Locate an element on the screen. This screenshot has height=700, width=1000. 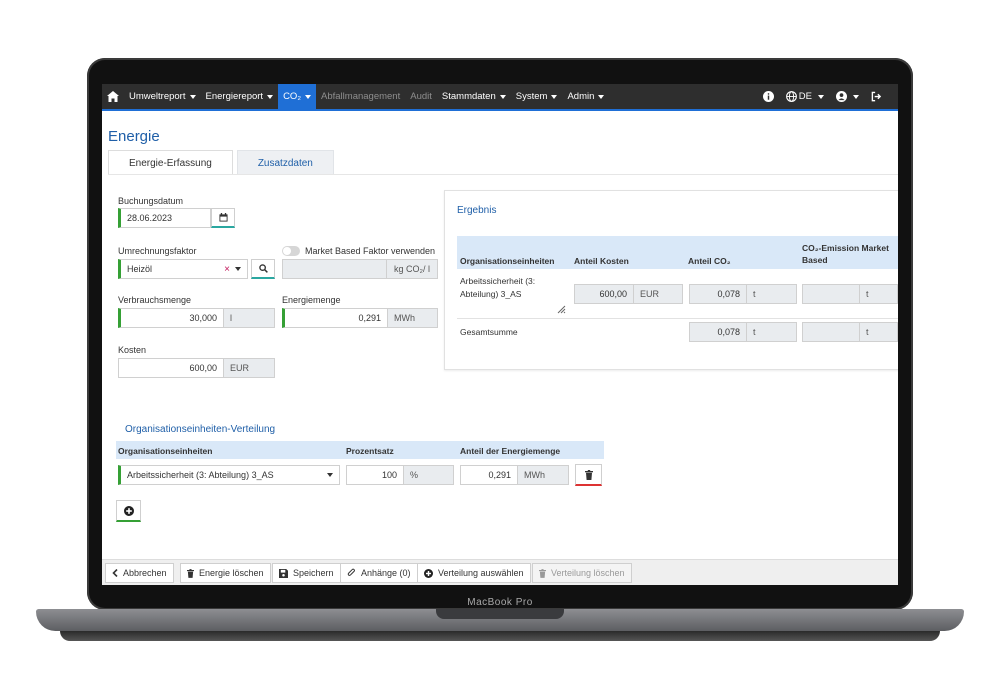
energiemenge-unit: MWh is located at coordinates (413, 318).